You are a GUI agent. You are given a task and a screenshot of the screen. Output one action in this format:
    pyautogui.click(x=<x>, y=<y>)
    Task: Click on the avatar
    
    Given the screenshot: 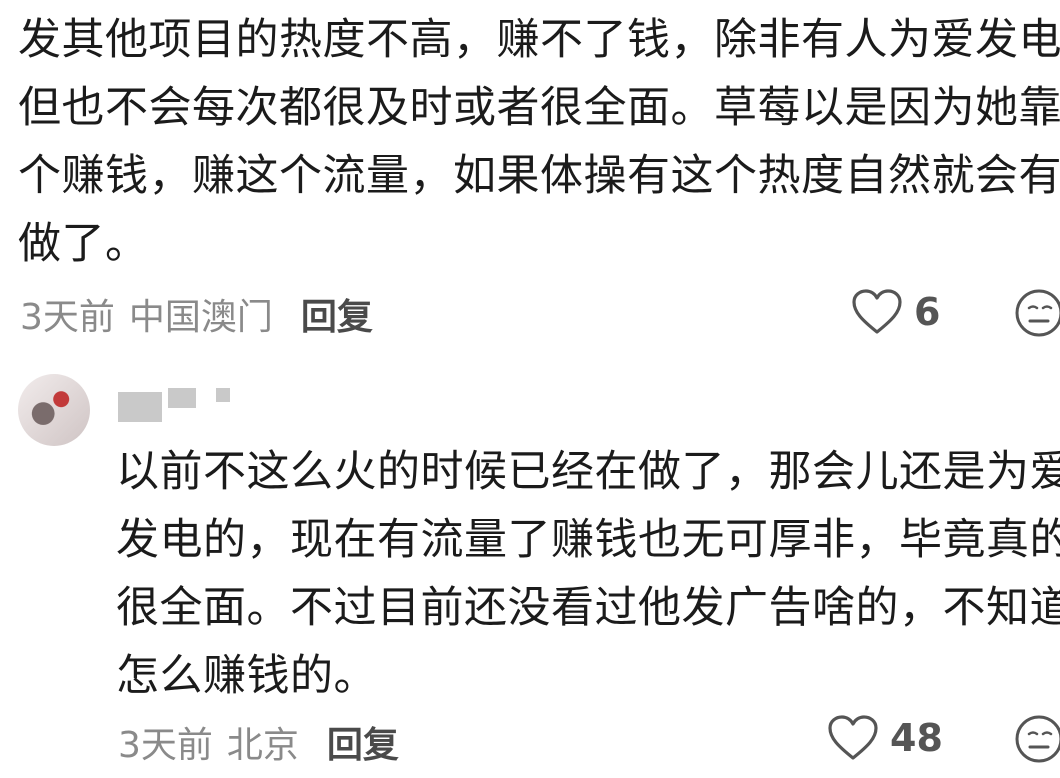 What is the action you would take?
    pyautogui.click(x=54, y=410)
    